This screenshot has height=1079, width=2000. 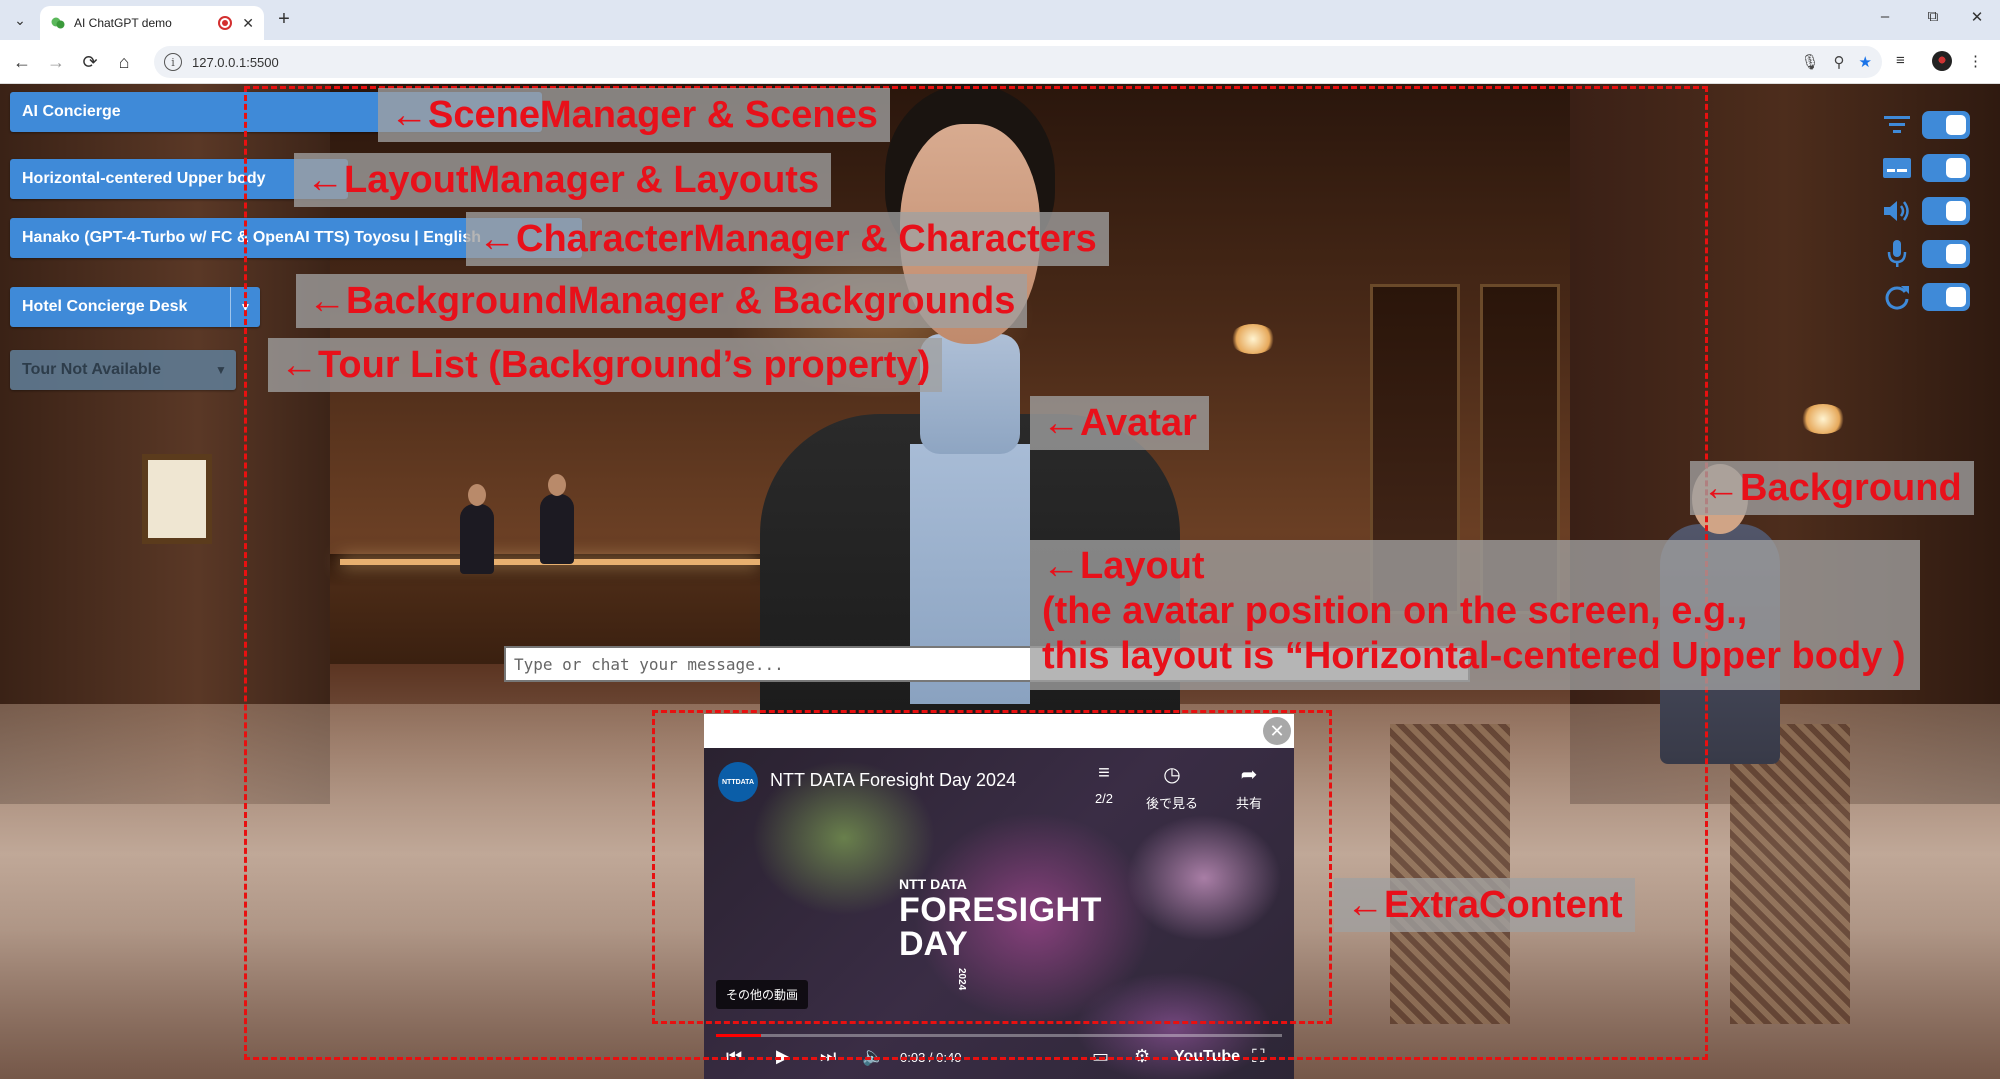 What do you see at coordinates (605, 365) in the screenshot?
I see `annotation-tour-list: ←Tour List (Background’s property)` at bounding box center [605, 365].